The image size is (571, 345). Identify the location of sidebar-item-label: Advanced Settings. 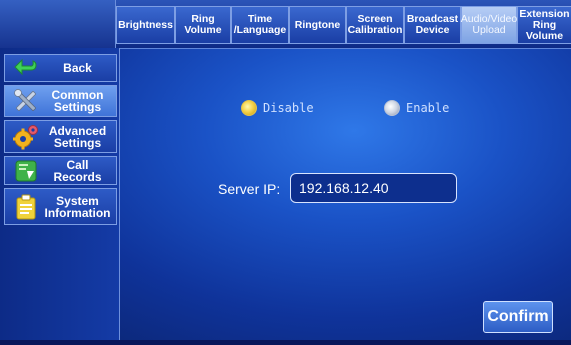
(77, 136).